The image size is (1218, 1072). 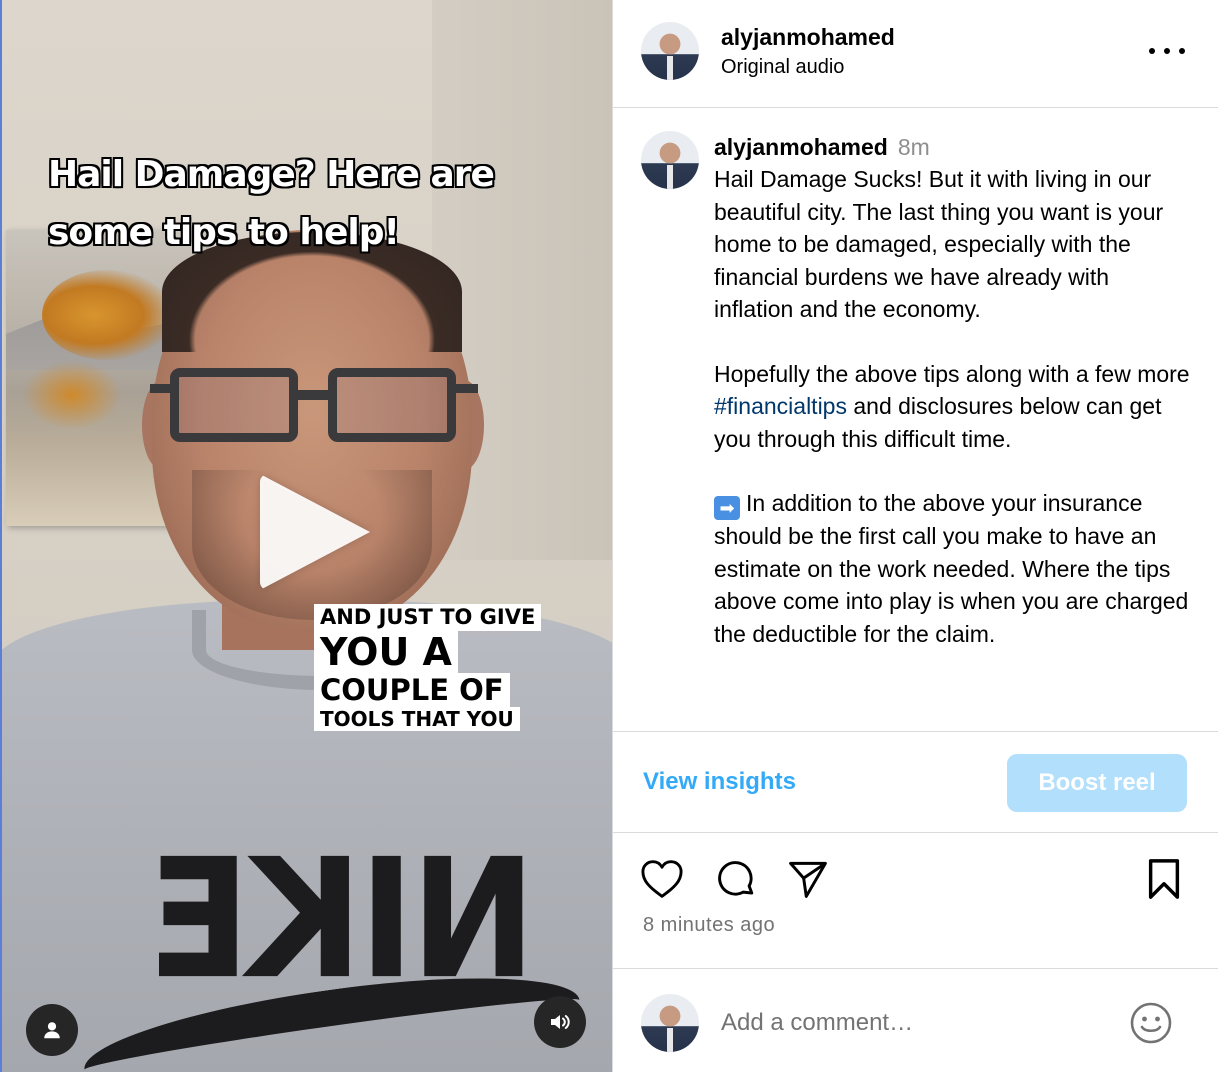 I want to click on comment-composer, so click(x=915, y=1020).